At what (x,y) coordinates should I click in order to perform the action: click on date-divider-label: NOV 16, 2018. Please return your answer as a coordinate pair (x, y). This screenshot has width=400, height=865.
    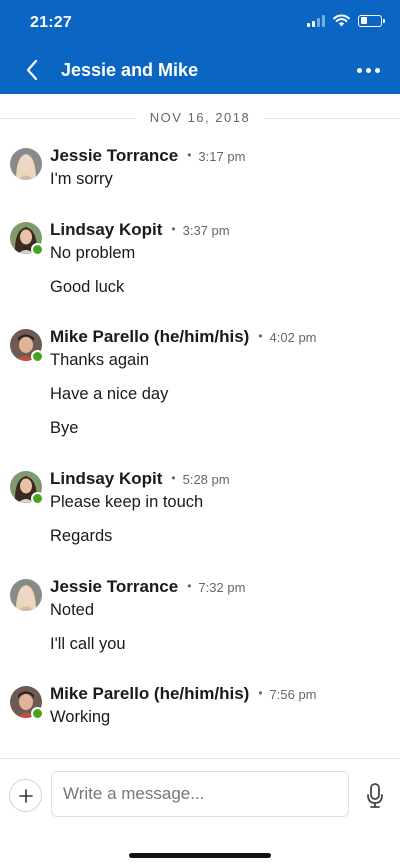
    Looking at the image, I should click on (200, 118).